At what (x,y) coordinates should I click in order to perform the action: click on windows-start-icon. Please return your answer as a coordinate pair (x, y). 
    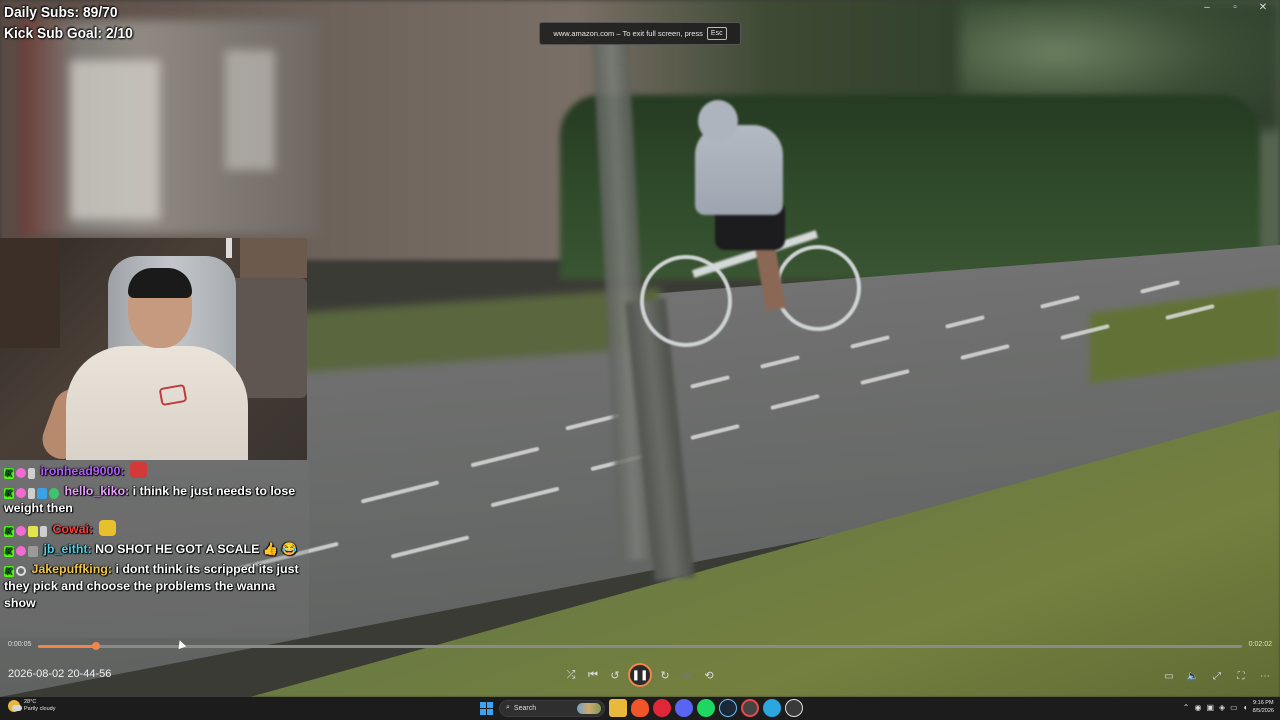
    Looking at the image, I should click on (486, 708).